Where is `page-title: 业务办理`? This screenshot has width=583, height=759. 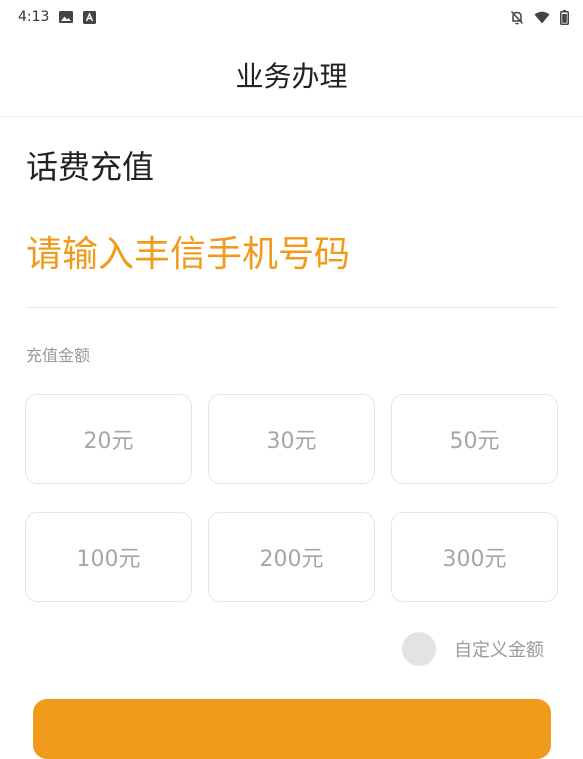
page-title: 业务办理 is located at coordinates (291, 76).